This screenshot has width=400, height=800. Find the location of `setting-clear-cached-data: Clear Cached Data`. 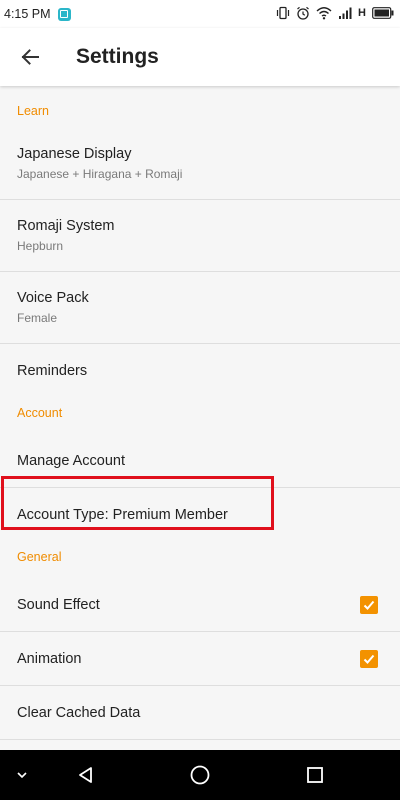

setting-clear-cached-data: Clear Cached Data is located at coordinates (200, 713).